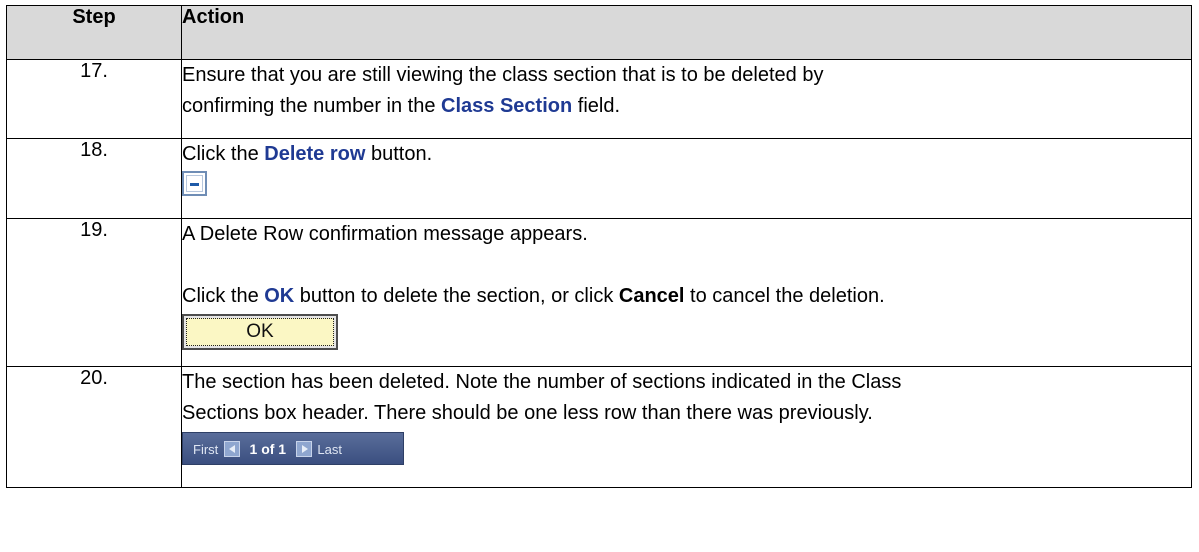  I want to click on step-number: 20., so click(94, 427).